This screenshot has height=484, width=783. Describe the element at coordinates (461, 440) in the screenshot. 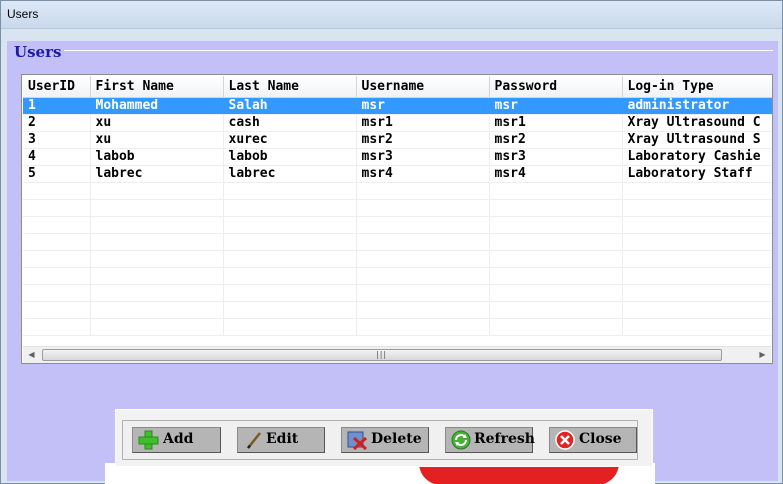

I see `refresh-arrows-icon` at that location.